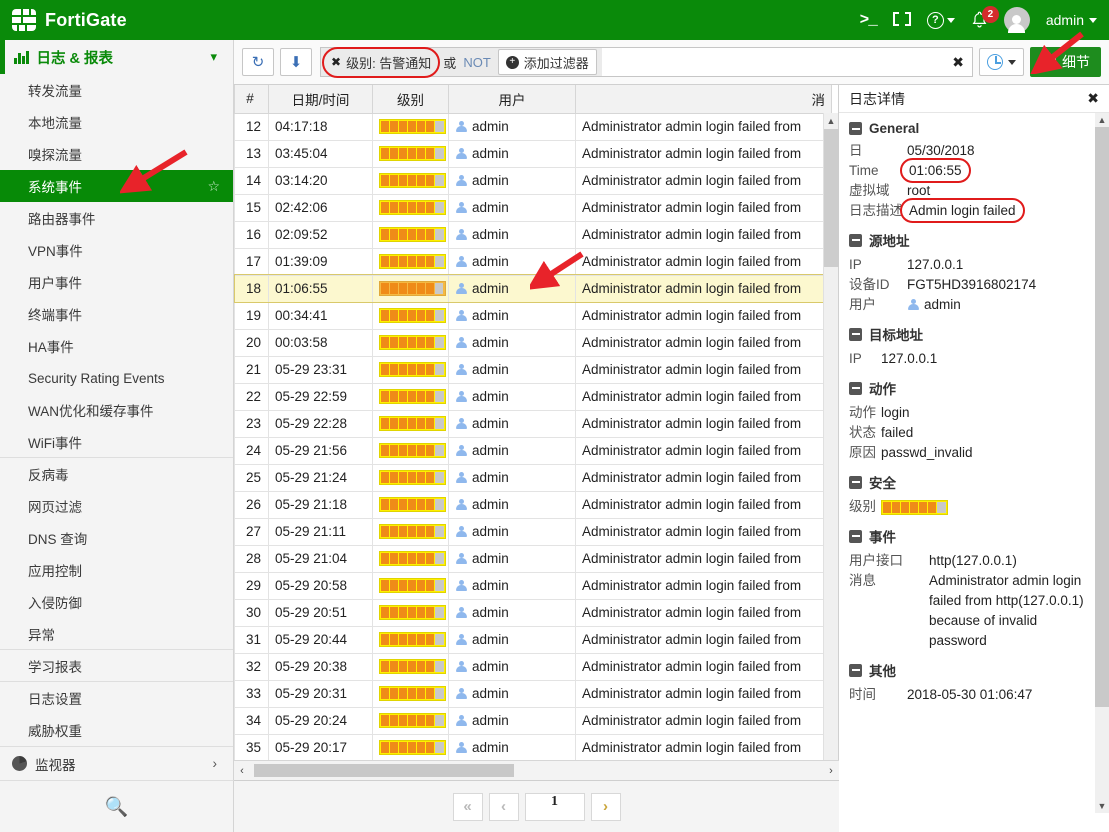 The width and height of the screenshot is (1109, 832). Describe the element at coordinates (116, 154) in the screenshot. I see `sidebar-item-sniffer-traffic: 嗅探流量` at that location.